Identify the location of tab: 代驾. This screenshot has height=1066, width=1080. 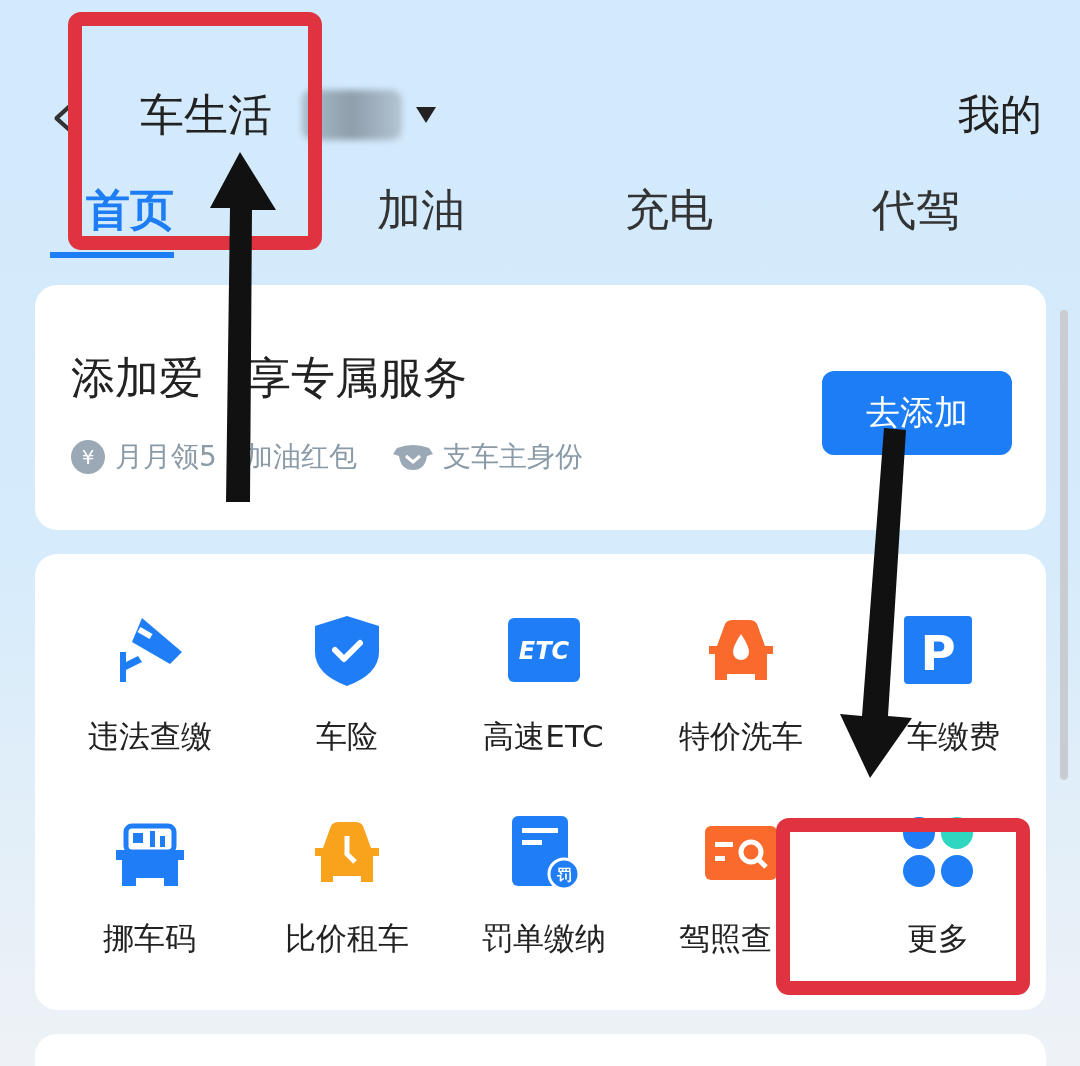
(916, 216).